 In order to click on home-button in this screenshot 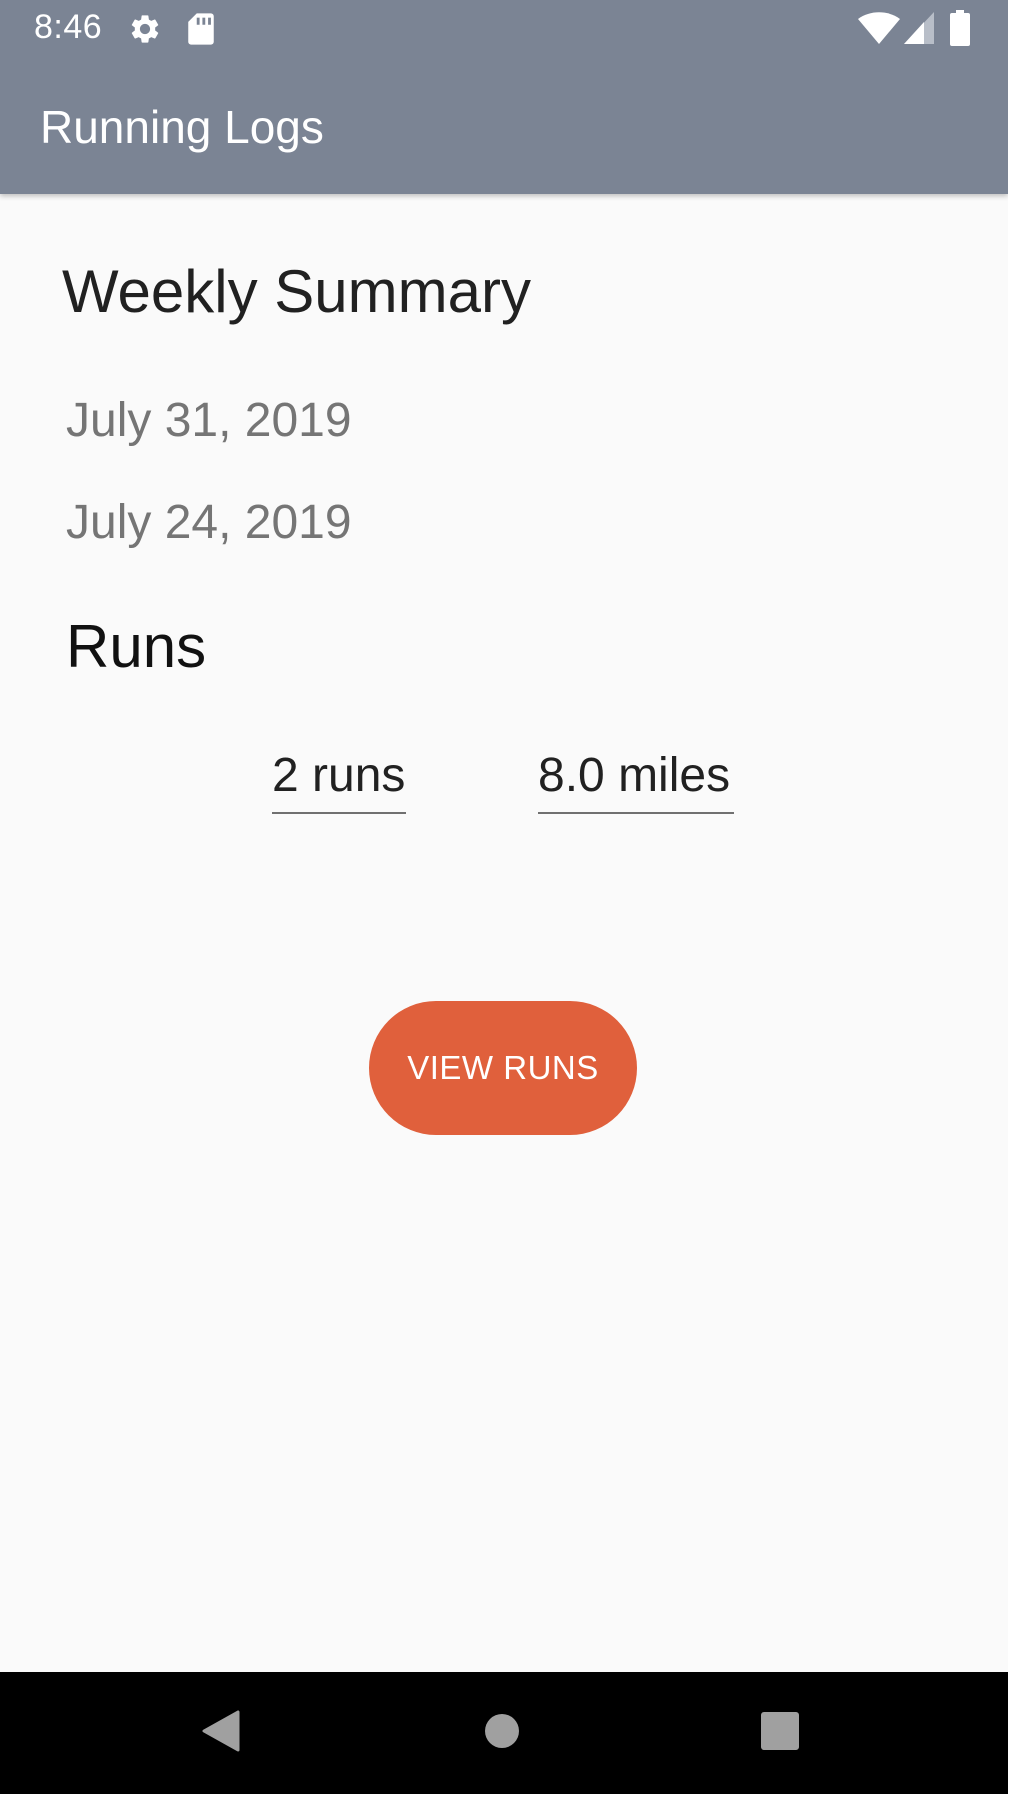, I will do `click(502, 1733)`.